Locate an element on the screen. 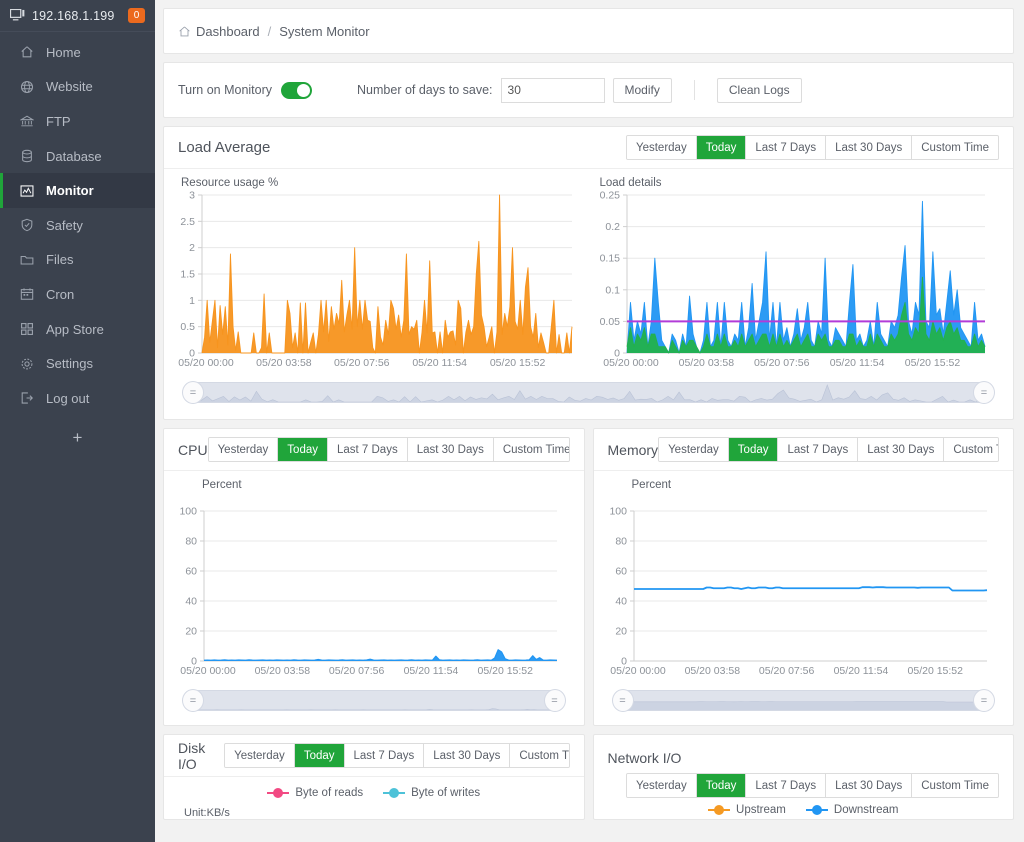  sidebar-item-label: Cron is located at coordinates (60, 294).